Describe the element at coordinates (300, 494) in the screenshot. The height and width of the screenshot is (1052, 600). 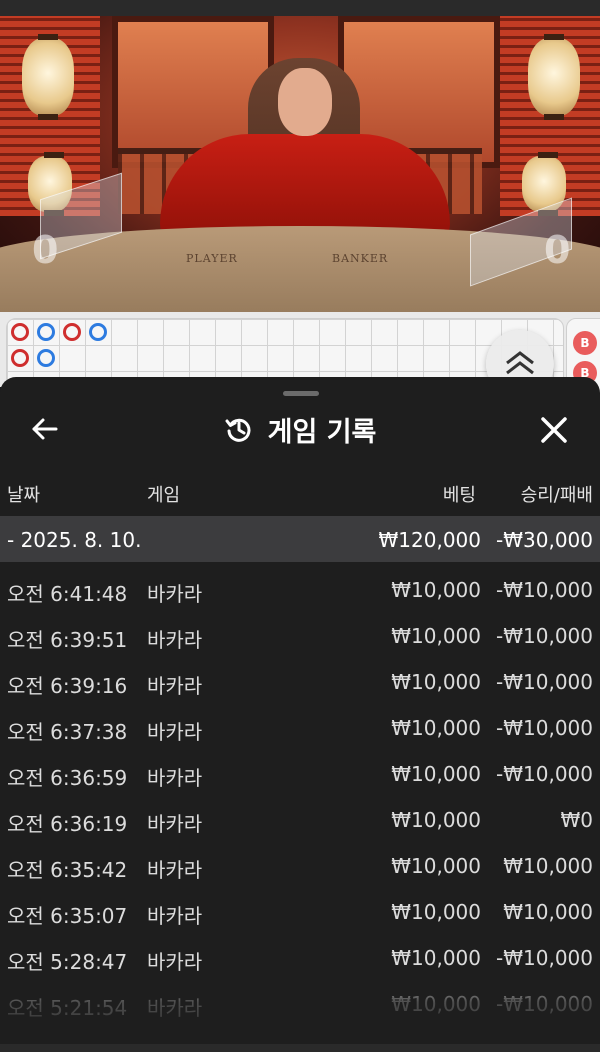
I see `history-column-headers: 날짜 게임 베팅 승리/패배` at that location.